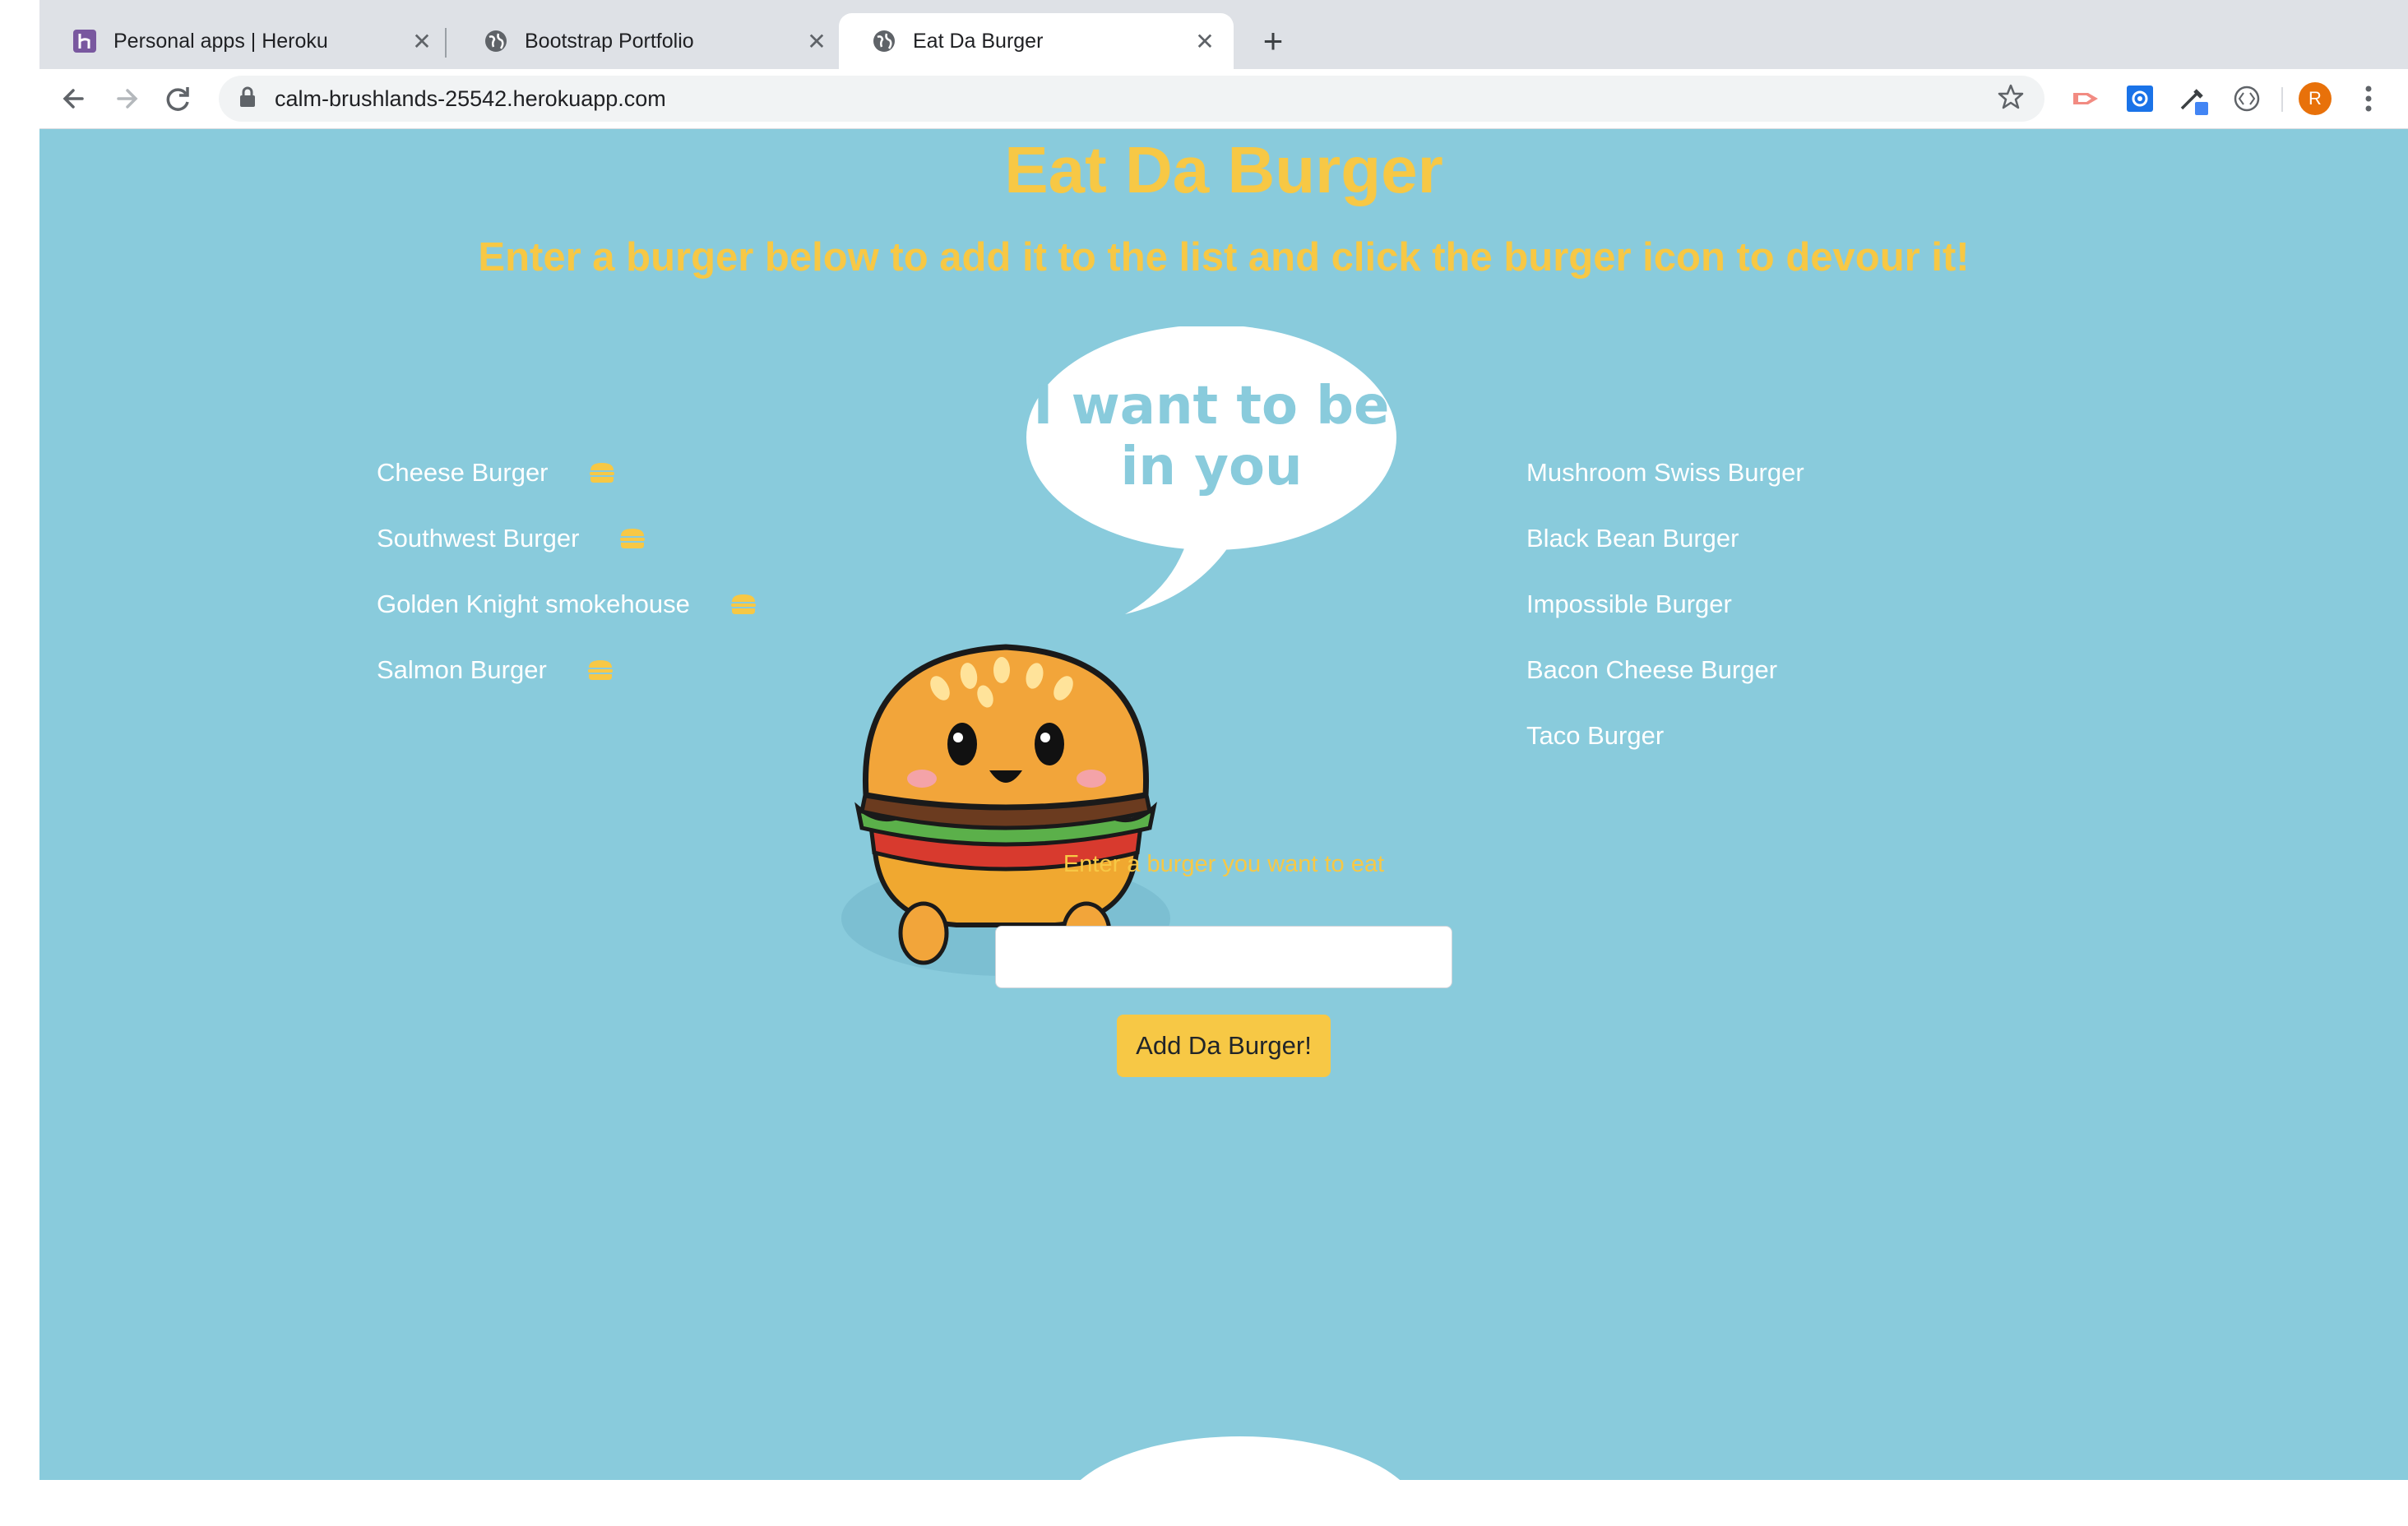 The width and height of the screenshot is (2408, 1526). What do you see at coordinates (2086, 99) in the screenshot?
I see `extension-red-icon` at bounding box center [2086, 99].